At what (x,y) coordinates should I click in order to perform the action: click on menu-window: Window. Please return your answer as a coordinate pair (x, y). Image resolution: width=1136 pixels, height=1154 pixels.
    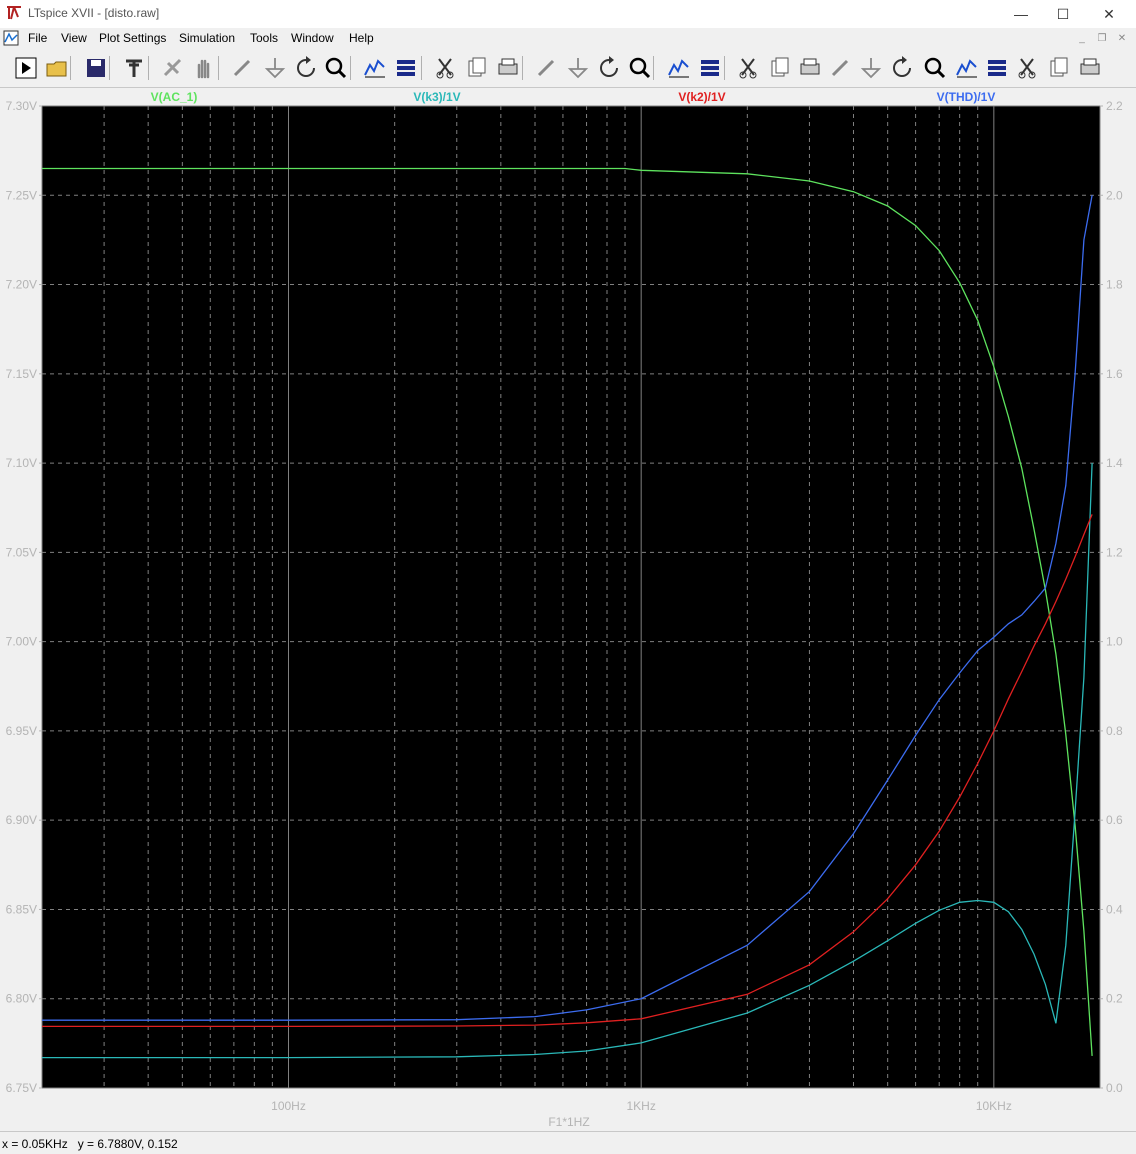
    Looking at the image, I should click on (312, 38).